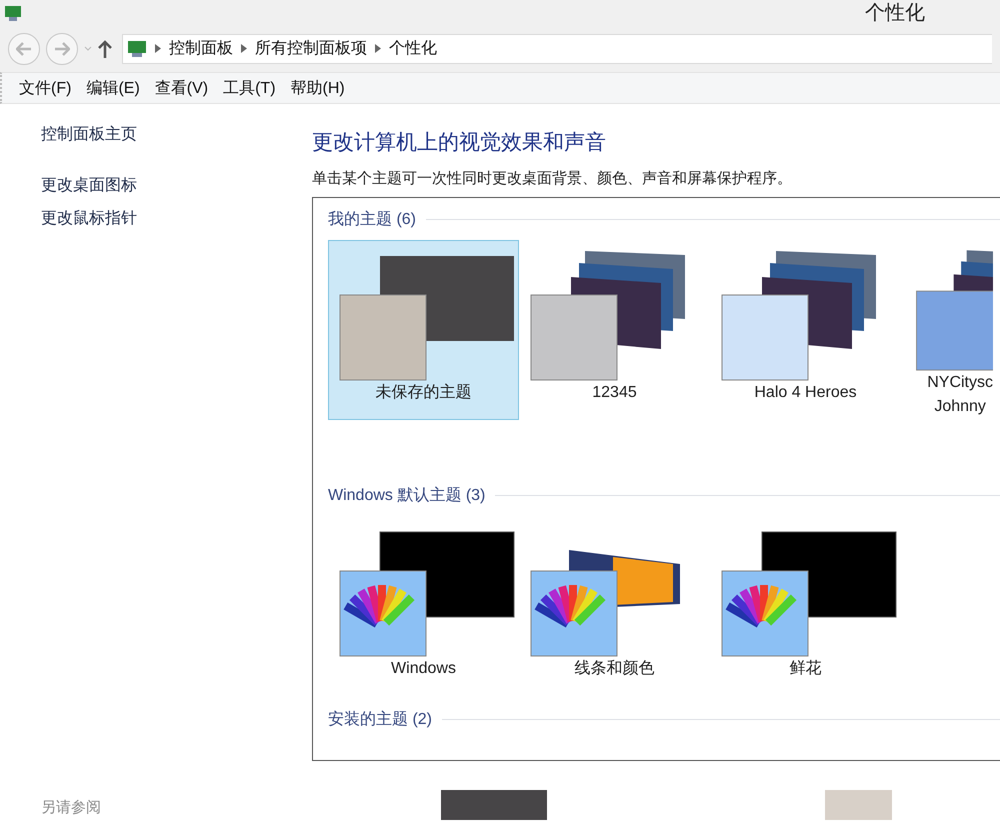 The image size is (1000, 821). Describe the element at coordinates (614, 606) in the screenshot. I see `theme-tile: 线条和颜色` at that location.